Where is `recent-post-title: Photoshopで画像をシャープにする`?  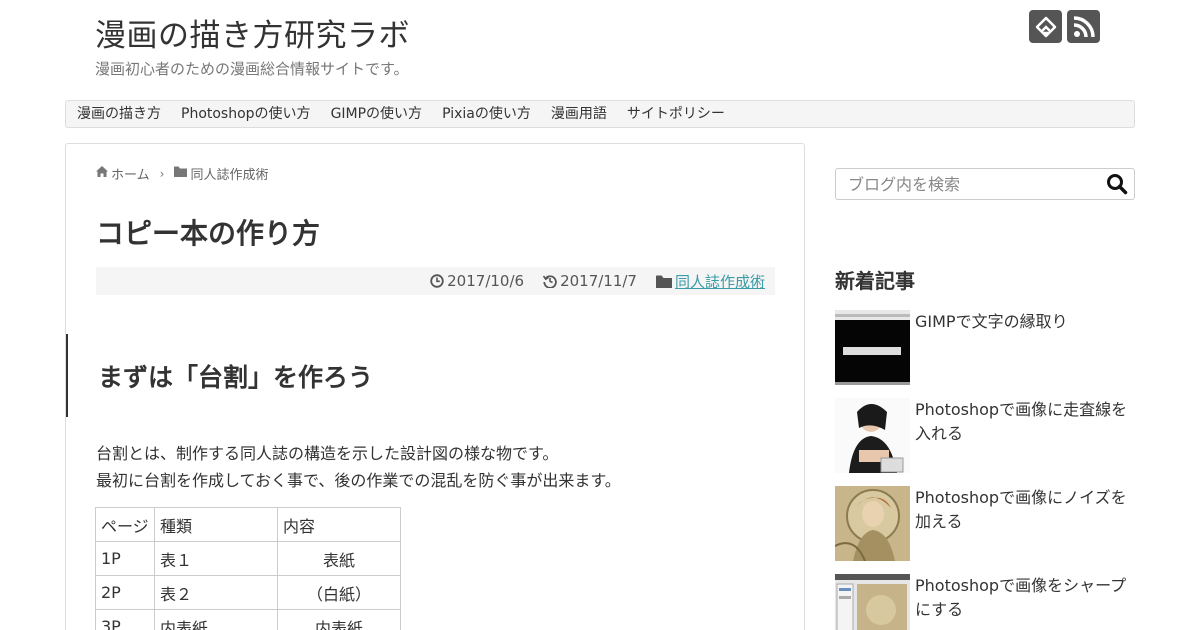
recent-post-title: Photoshopで画像をシャープにする is located at coordinates (1022, 598).